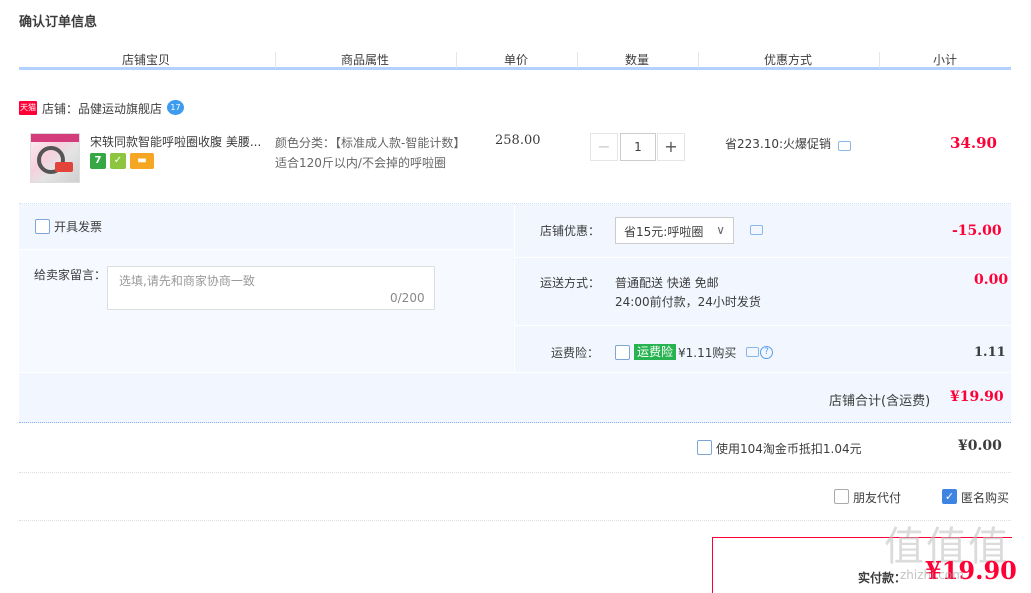  I want to click on chat-icon: 17, so click(175, 107).